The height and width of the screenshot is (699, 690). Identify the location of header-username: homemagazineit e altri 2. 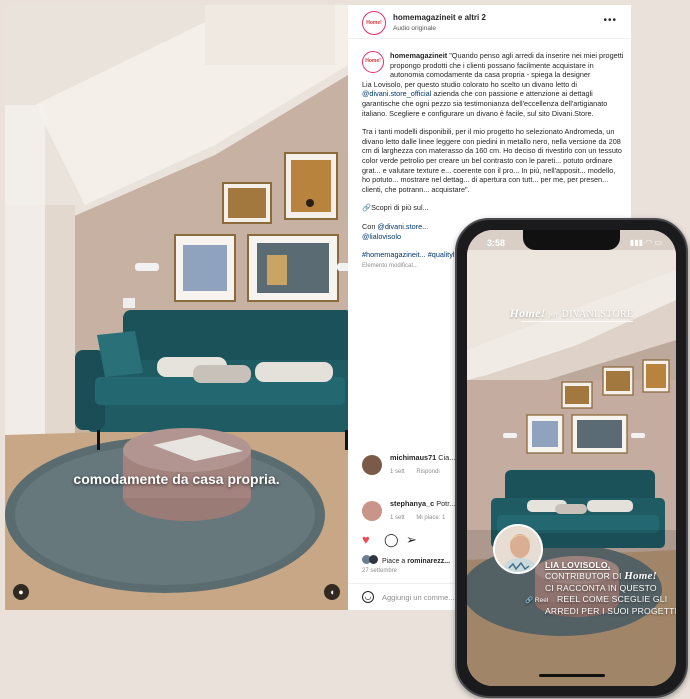
(439, 17).